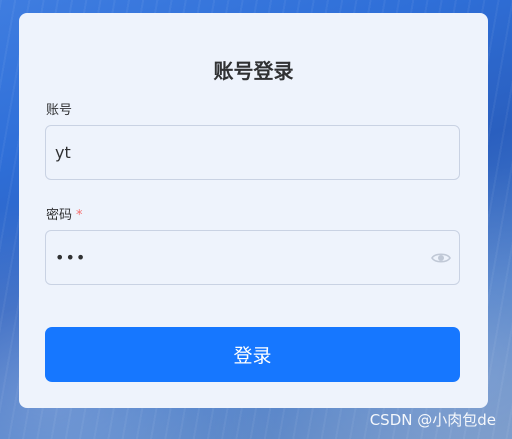 The width and height of the screenshot is (512, 439). I want to click on password-label-text: 密码, so click(59, 215).